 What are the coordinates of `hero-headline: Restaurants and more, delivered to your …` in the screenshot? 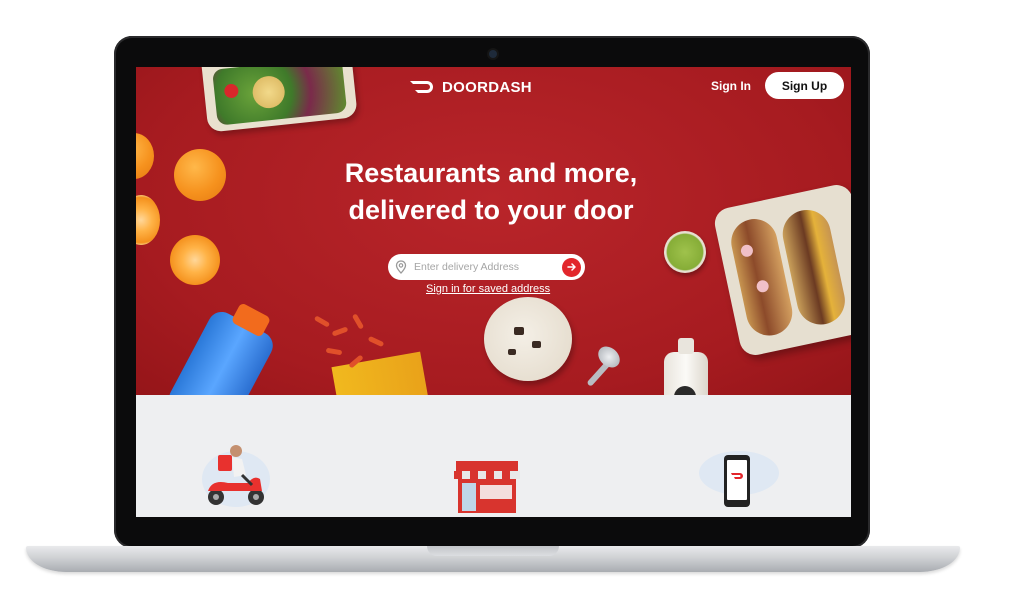 It's located at (491, 192).